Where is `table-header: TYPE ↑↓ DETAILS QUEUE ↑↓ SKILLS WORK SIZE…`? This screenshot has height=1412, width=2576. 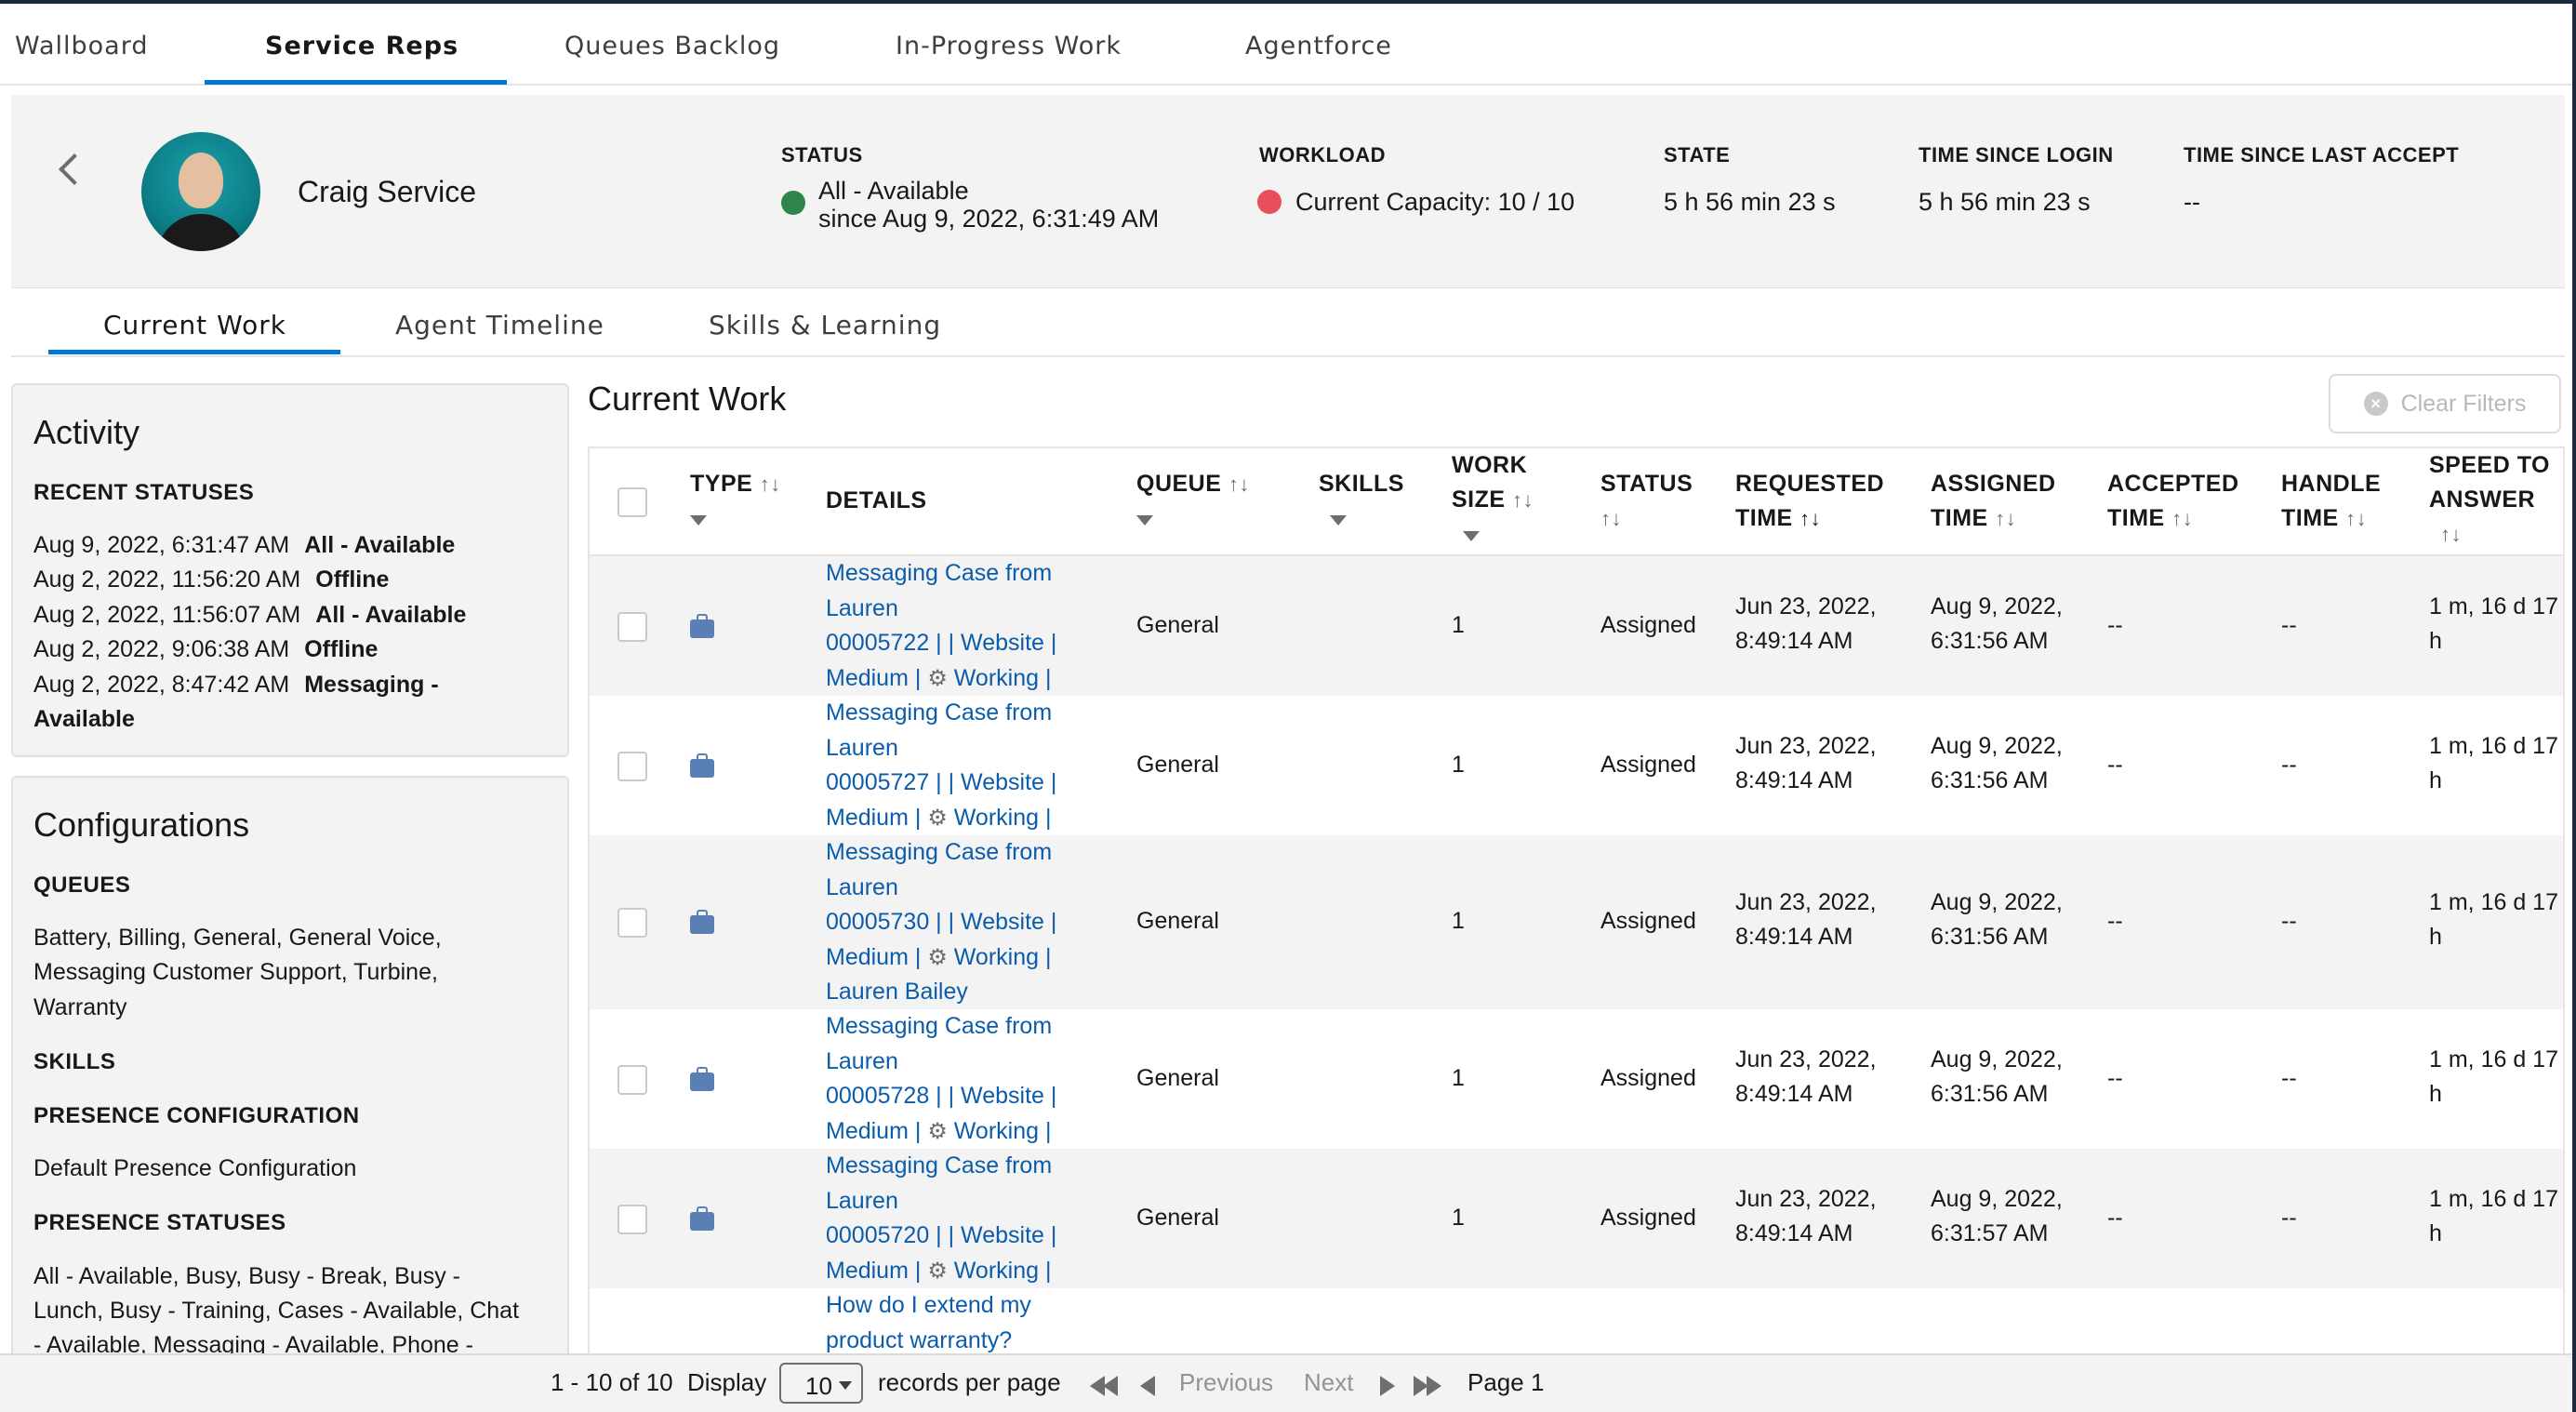
table-header: TYPE ↑↓ DETAILS QUEUE ↑↓ SKILLS WORK SIZE… is located at coordinates (1576, 502).